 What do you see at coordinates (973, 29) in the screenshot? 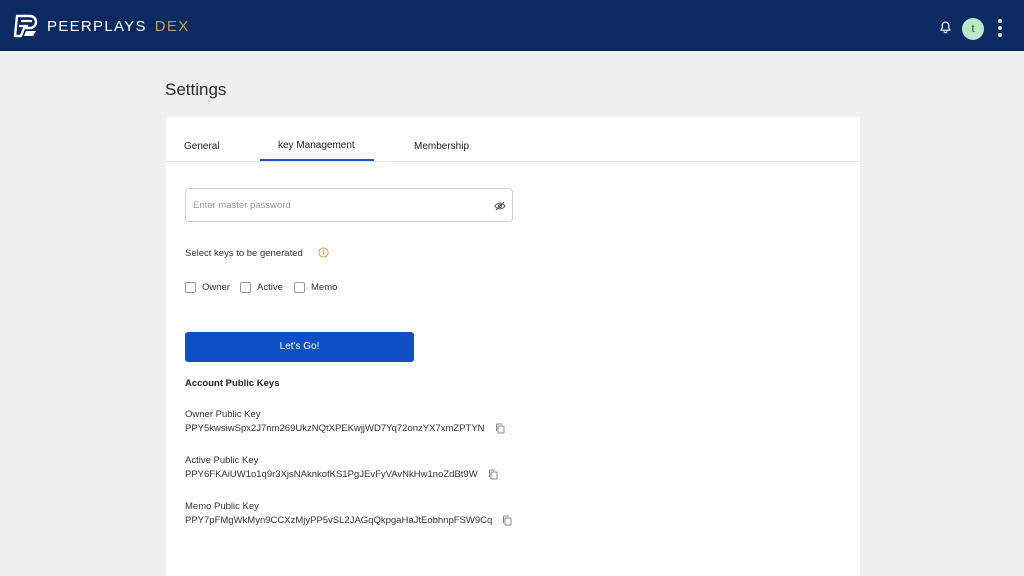
I see `avatar: t` at bounding box center [973, 29].